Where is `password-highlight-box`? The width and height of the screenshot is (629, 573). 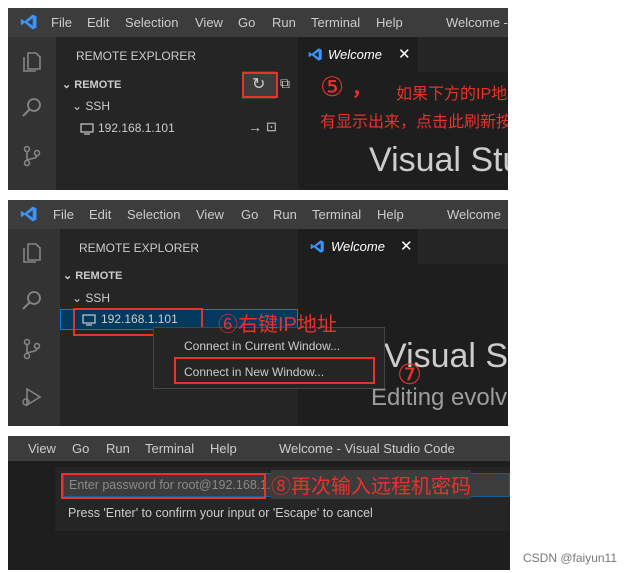
password-highlight-box is located at coordinates (163, 486).